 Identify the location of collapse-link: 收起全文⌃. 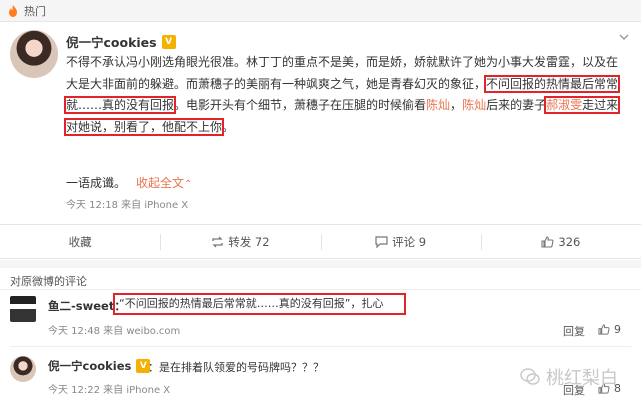
(164, 183).